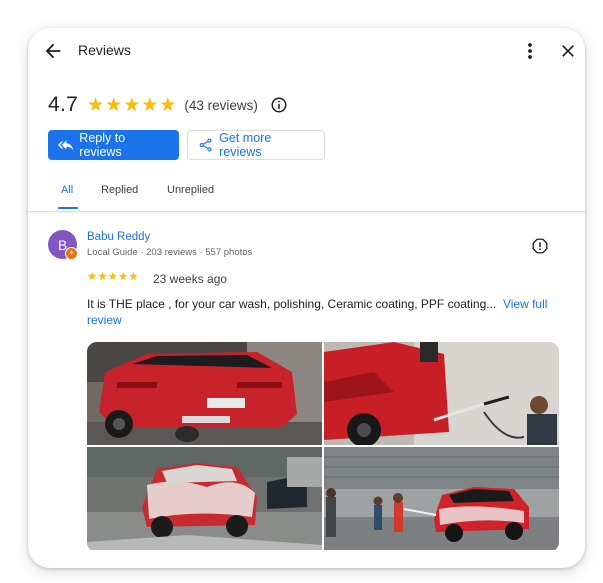  What do you see at coordinates (221, 105) in the screenshot?
I see `review-count: (43 reviews)` at bounding box center [221, 105].